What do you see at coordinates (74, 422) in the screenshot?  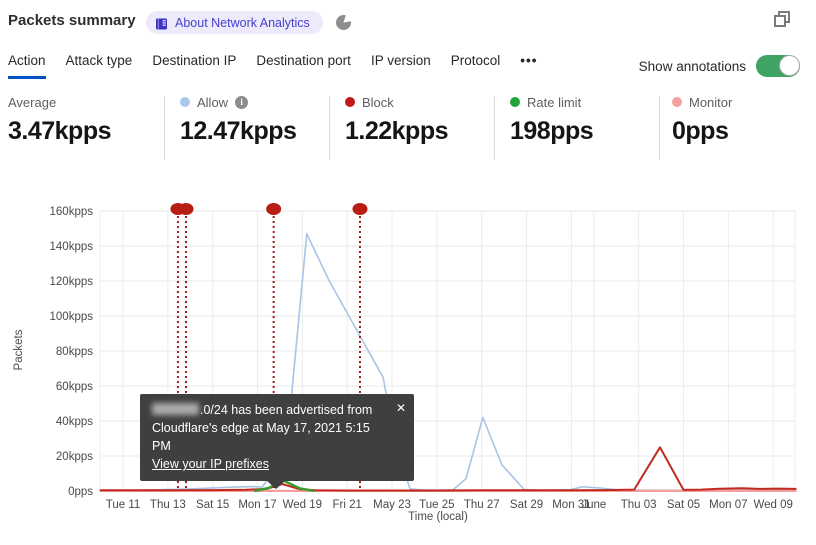 I see `y-tick-label: 40kpps` at bounding box center [74, 422].